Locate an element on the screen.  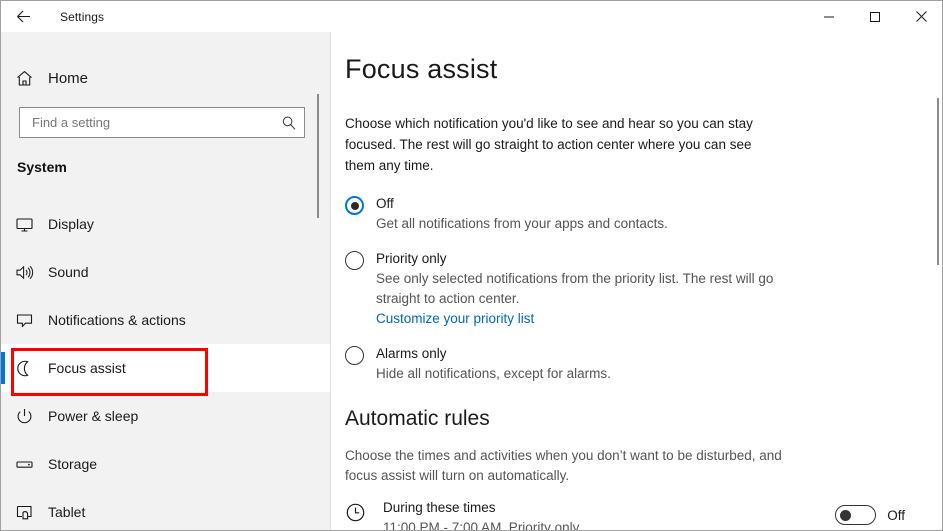
automatic-rules-title: Automatic rules is located at coordinates (417, 418).